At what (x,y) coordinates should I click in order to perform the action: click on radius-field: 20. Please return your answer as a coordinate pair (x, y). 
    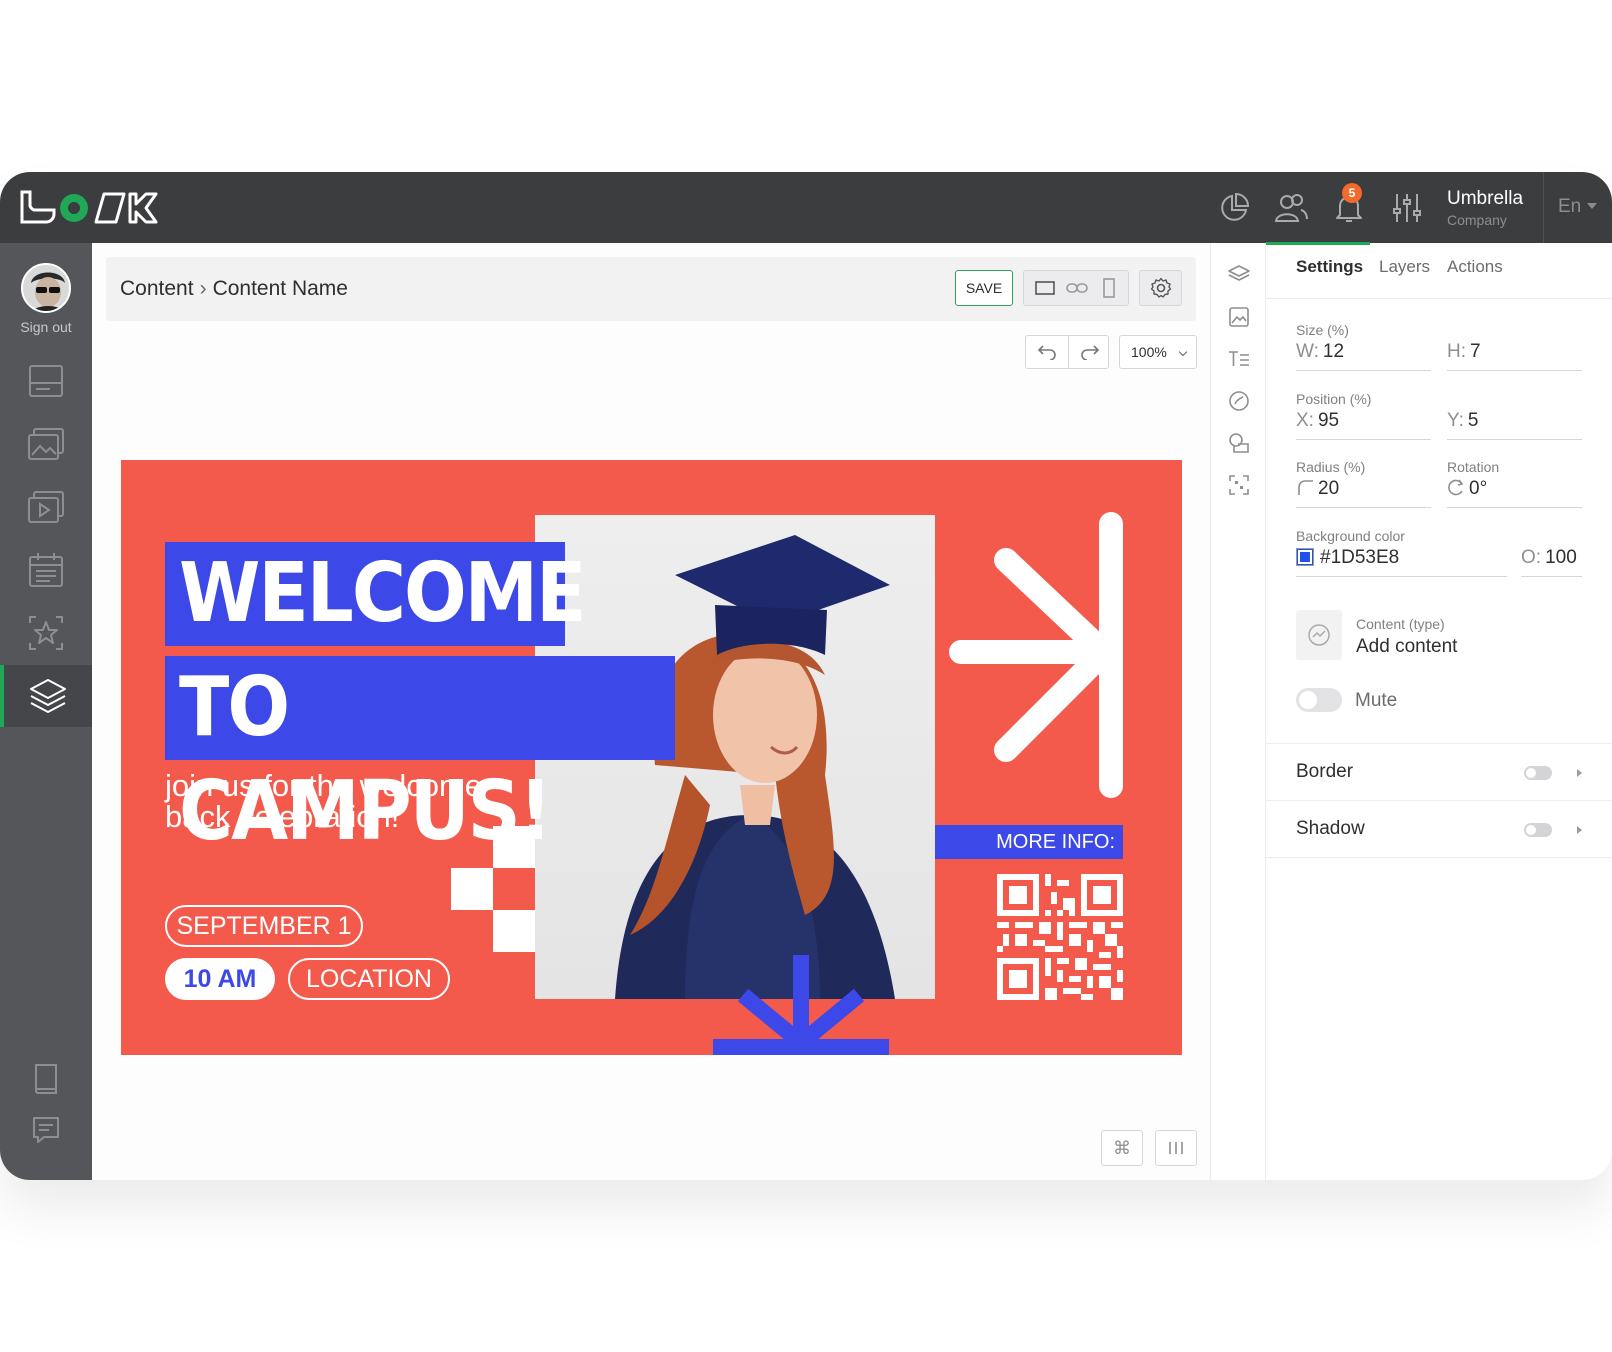
    Looking at the image, I should click on (1363, 491).